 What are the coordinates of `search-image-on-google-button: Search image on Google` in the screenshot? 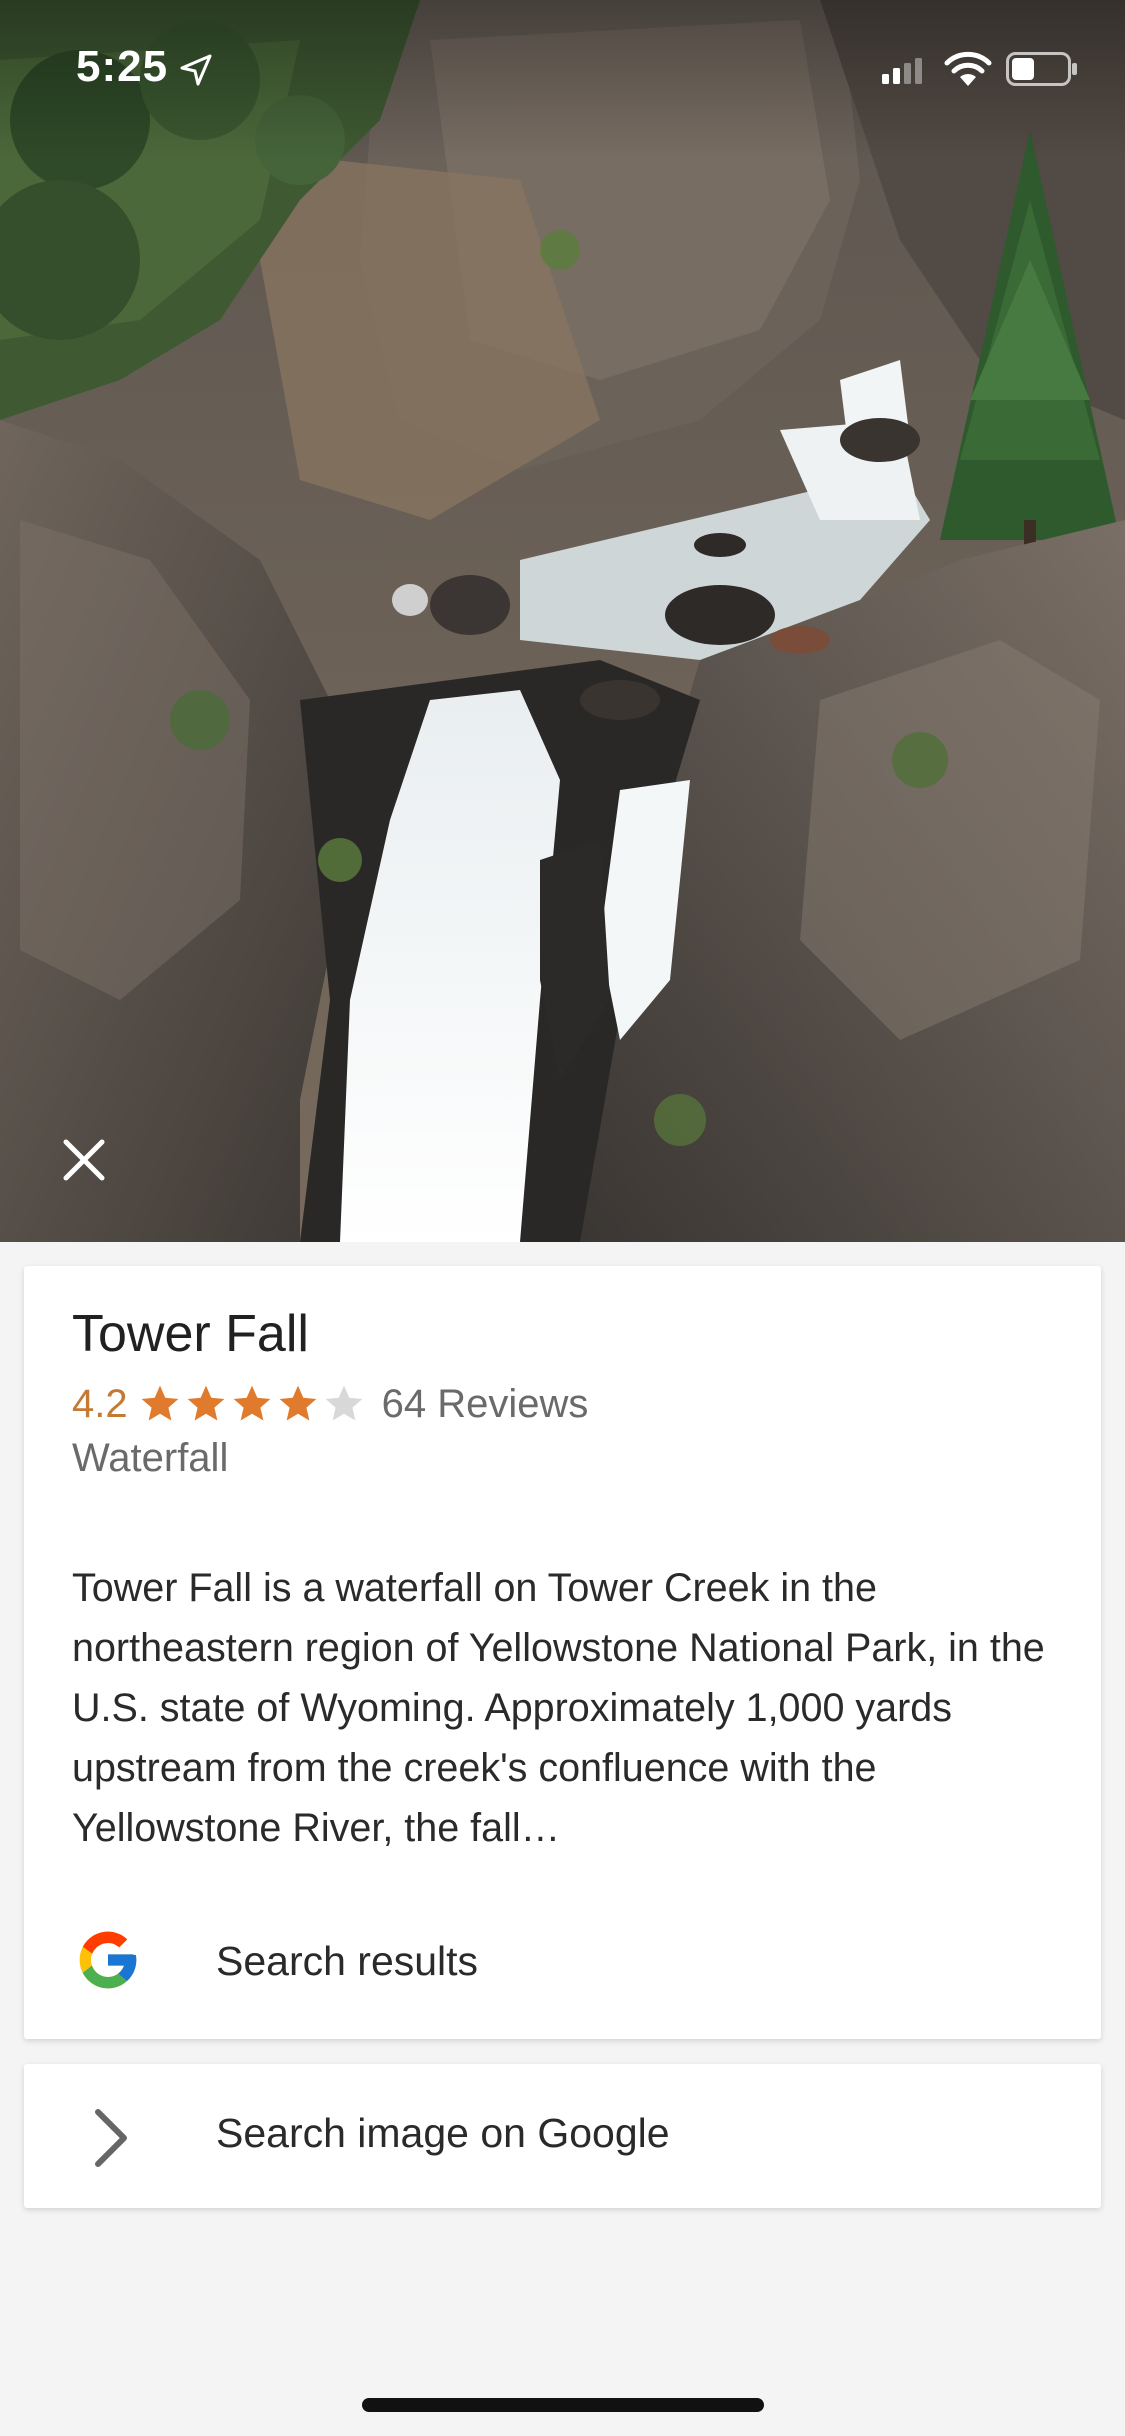 It's located at (562, 2136).